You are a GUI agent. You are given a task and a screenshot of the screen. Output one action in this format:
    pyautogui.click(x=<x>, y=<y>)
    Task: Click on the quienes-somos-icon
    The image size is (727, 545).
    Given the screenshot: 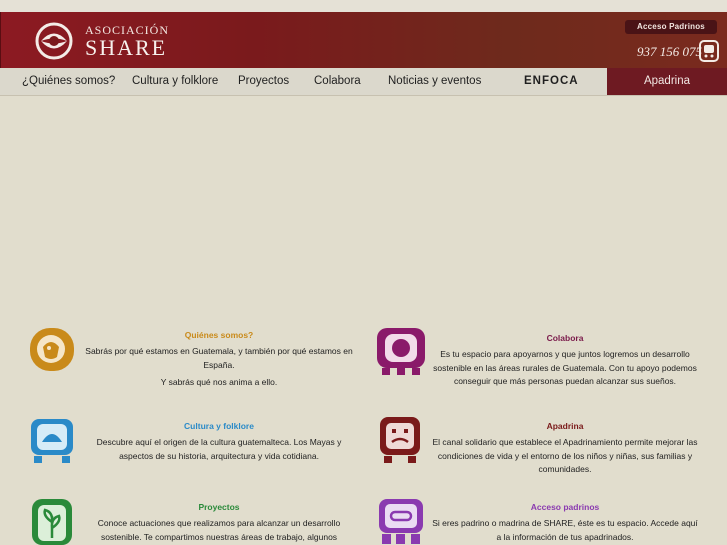 What is the action you would take?
    pyautogui.click(x=52, y=349)
    